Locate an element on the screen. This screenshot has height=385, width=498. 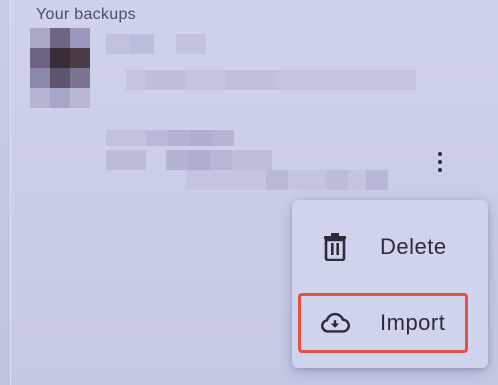
import-highlight-box is located at coordinates (383, 323).